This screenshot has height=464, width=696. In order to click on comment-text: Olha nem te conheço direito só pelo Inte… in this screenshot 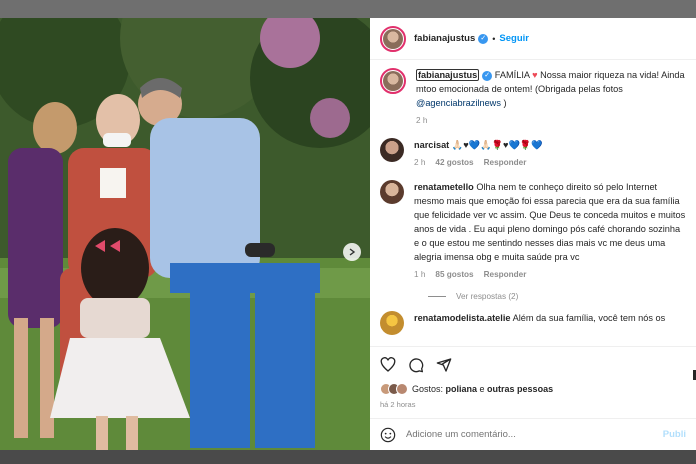, I will do `click(550, 222)`.